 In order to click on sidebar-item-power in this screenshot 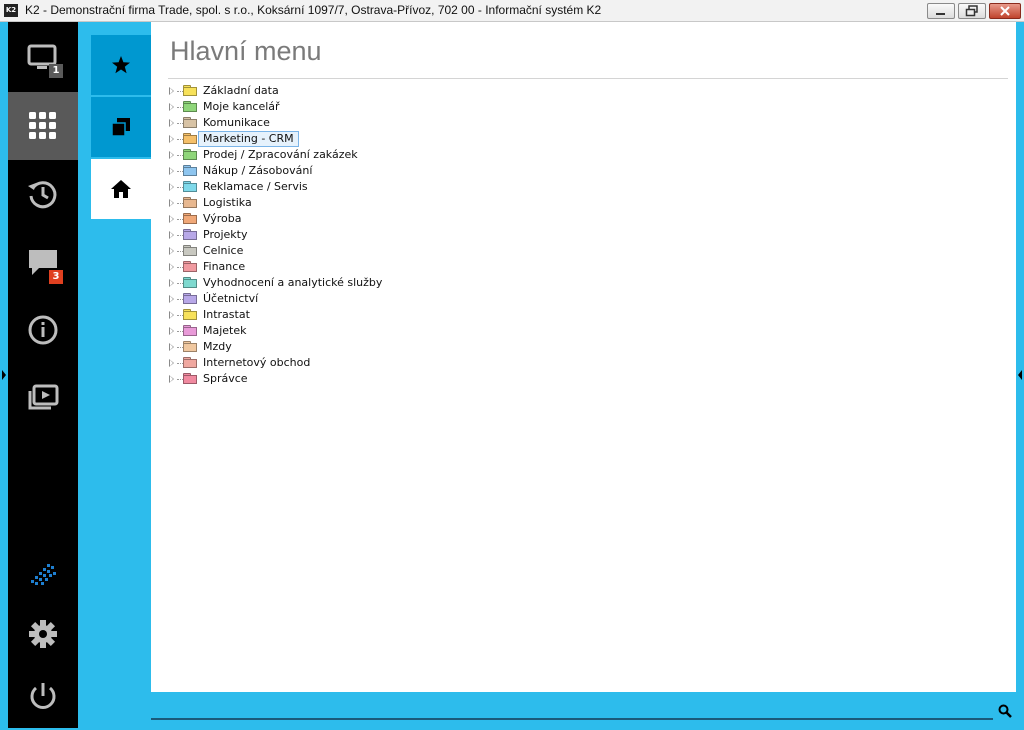, I will do `click(43, 696)`.